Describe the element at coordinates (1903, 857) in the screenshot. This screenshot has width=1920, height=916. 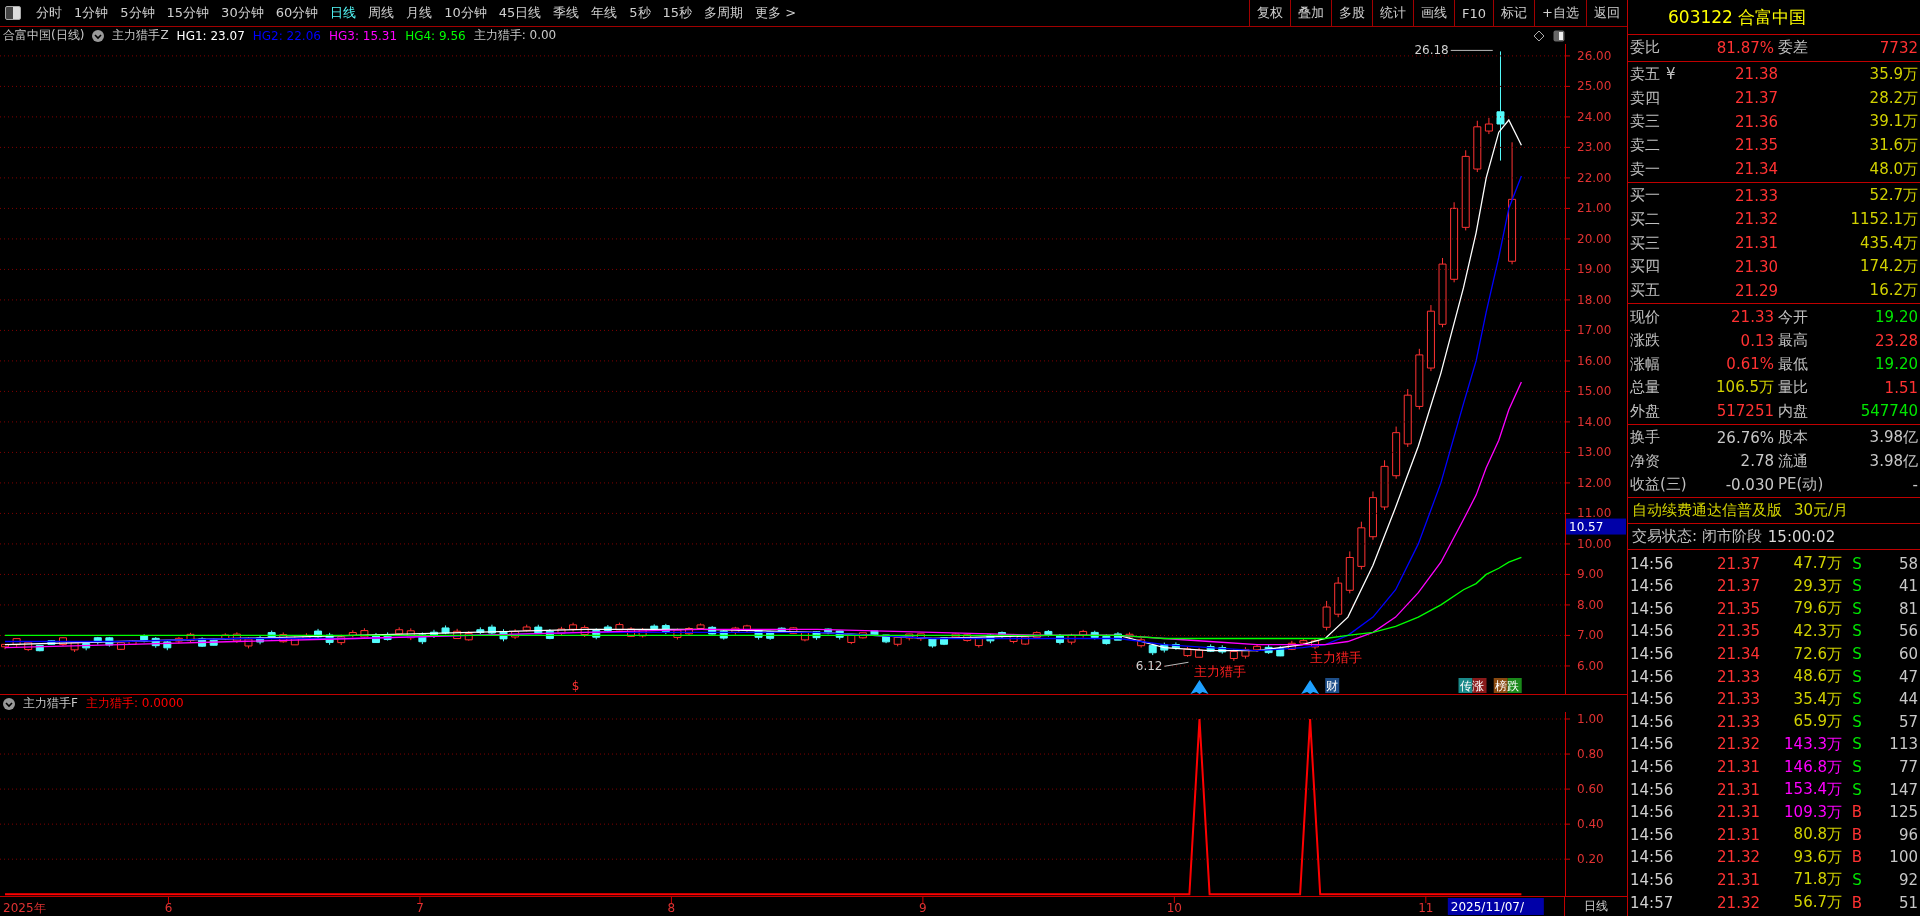
I see `tick-count: 100` at that location.